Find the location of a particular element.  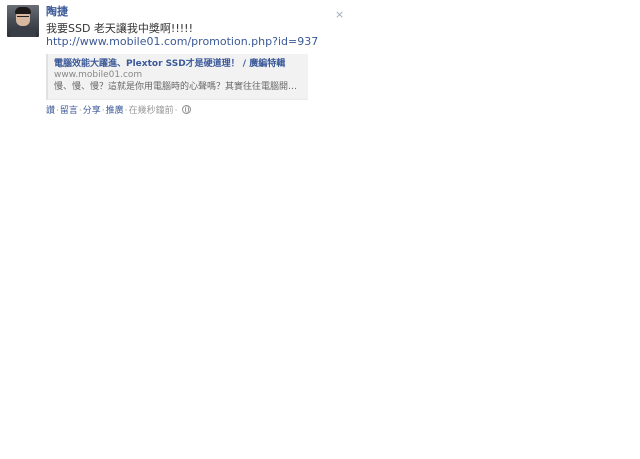

action-bar: 讚·留言·分享·推廣·在幾秒鐘前· is located at coordinates (191, 111).